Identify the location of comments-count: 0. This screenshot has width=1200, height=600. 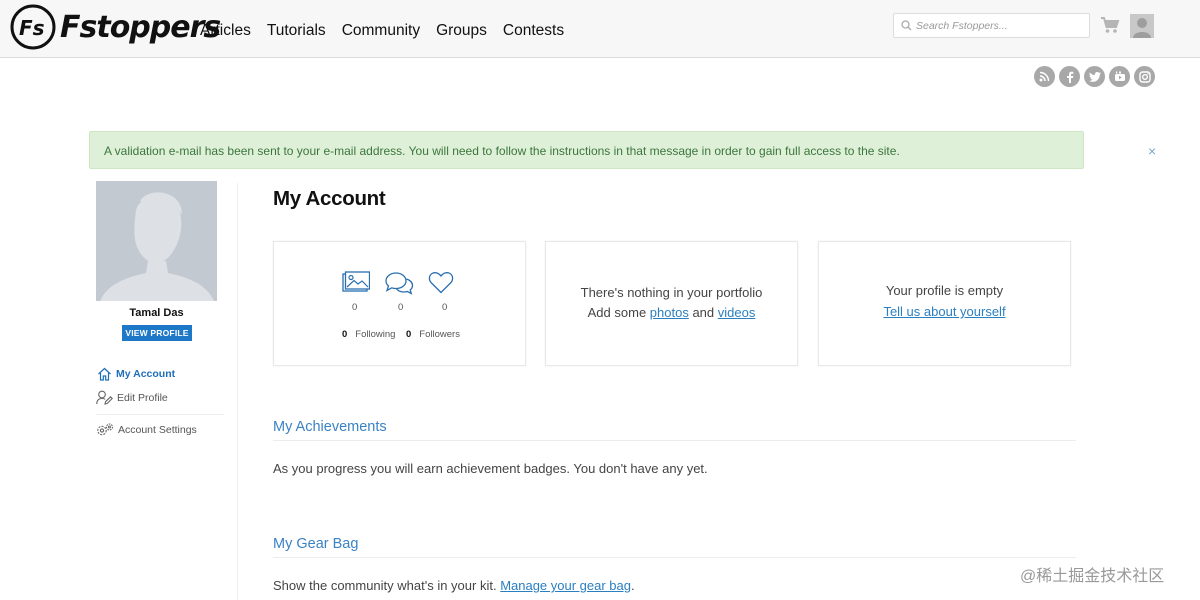
(401, 307).